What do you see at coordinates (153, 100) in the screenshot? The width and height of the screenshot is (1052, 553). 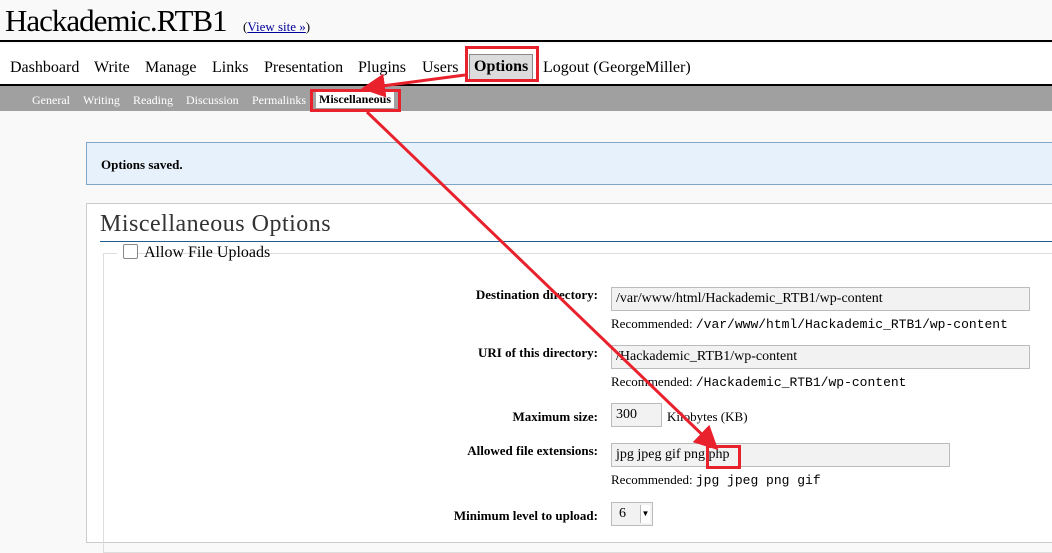 I see `submenu-item-reading: Reading` at bounding box center [153, 100].